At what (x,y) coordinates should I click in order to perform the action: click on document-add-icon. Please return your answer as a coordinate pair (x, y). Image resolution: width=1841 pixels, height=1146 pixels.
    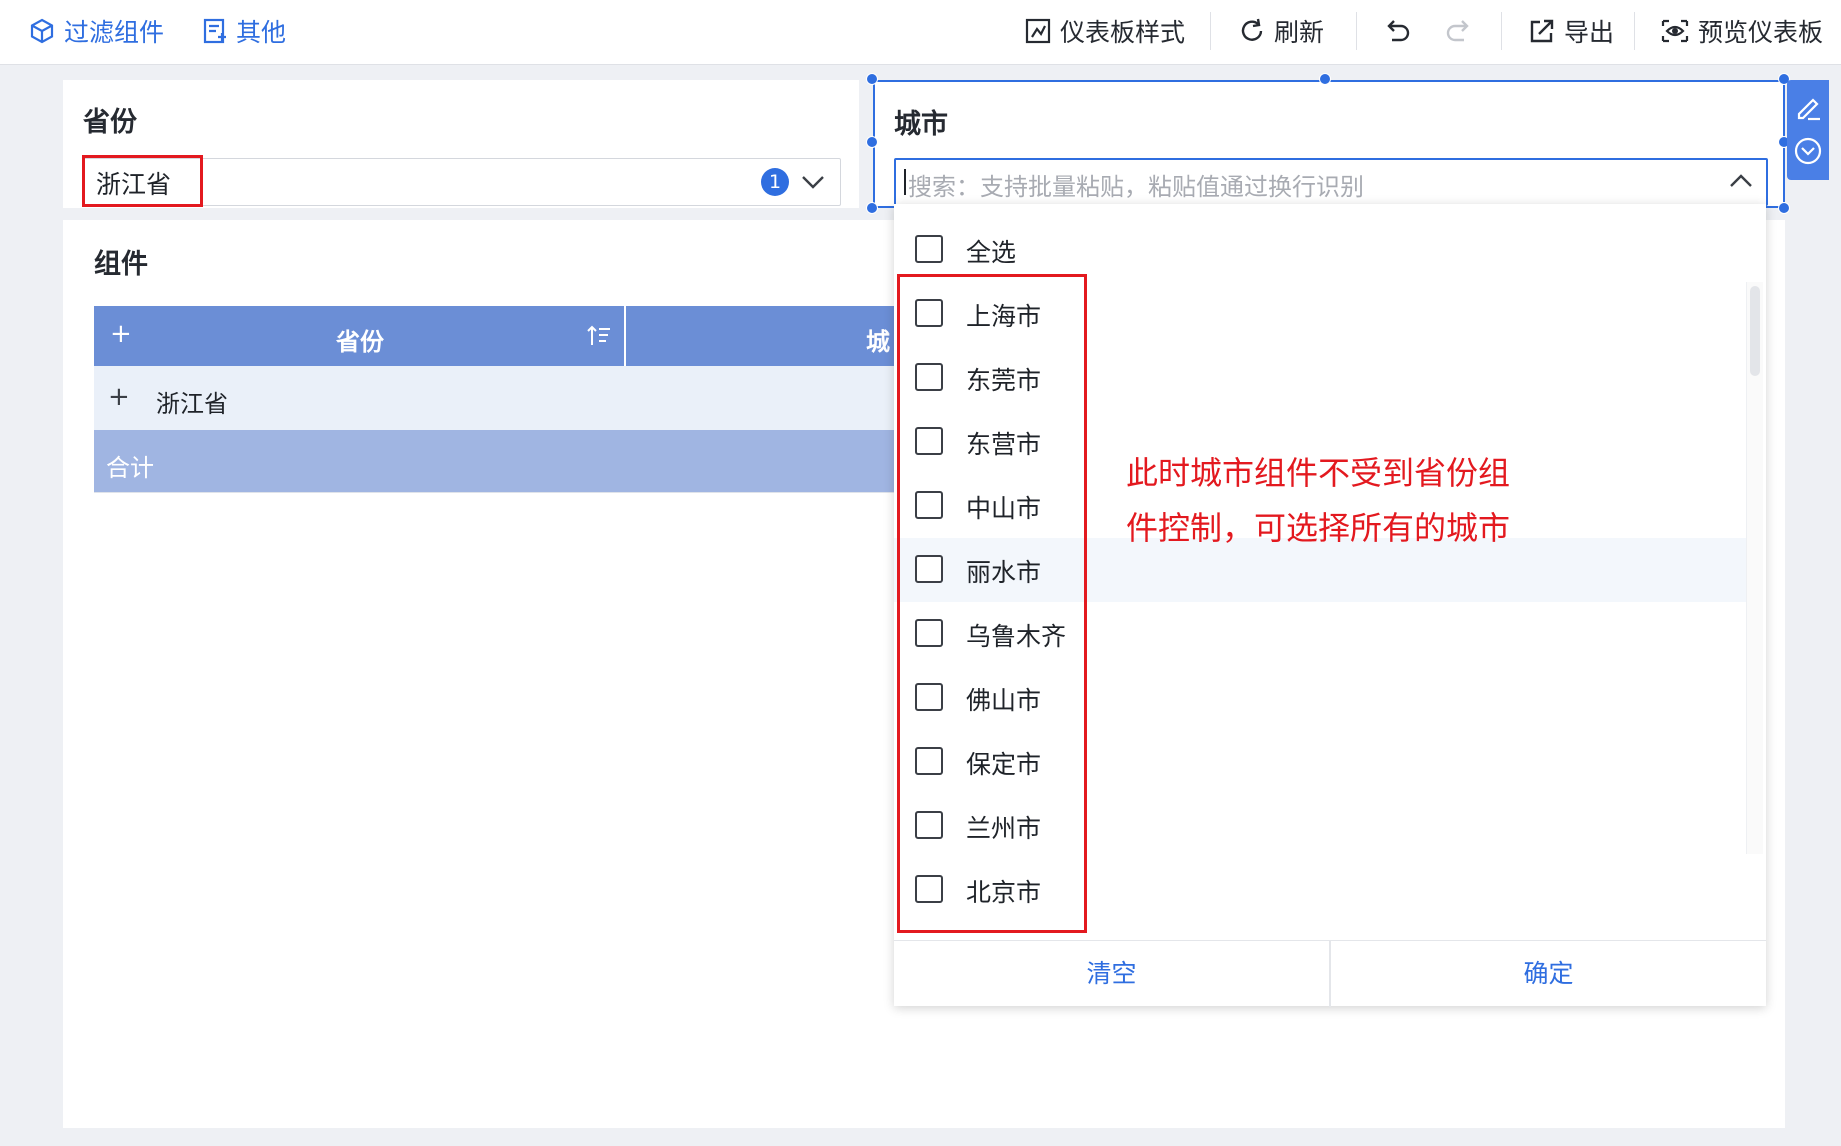
    Looking at the image, I should click on (214, 31).